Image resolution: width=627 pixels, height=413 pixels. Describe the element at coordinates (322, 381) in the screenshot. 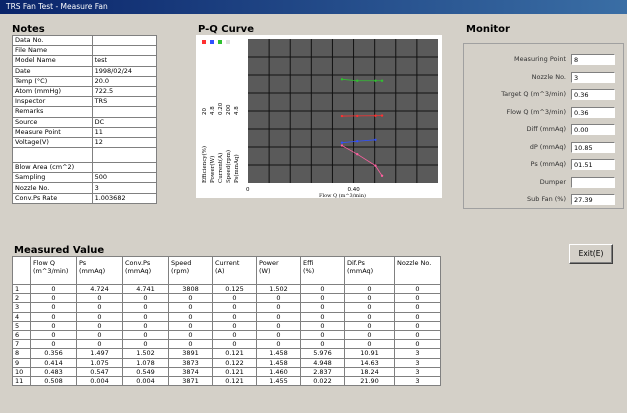

I see `table-cell: 0.022` at that location.